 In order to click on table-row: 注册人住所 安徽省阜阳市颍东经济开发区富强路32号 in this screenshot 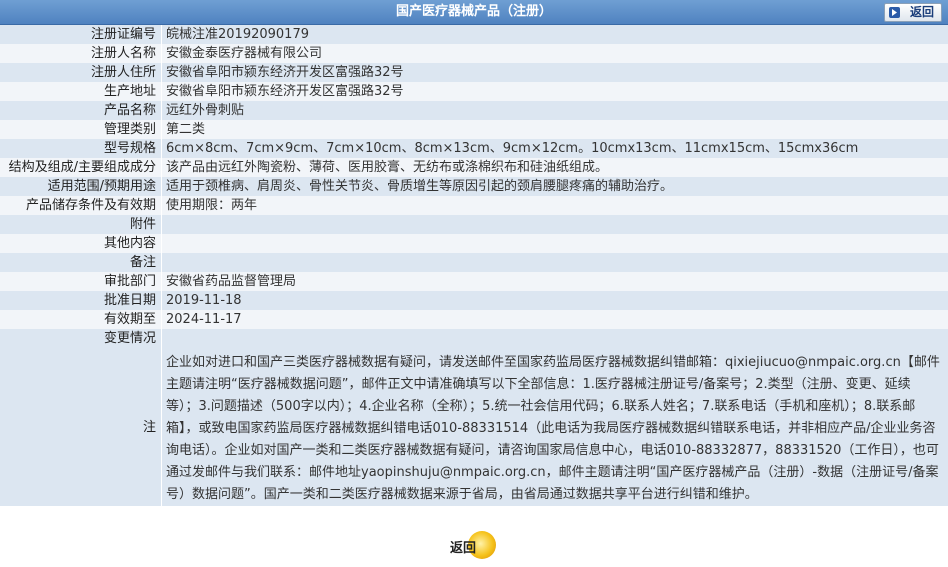, I will do `click(474, 72)`.